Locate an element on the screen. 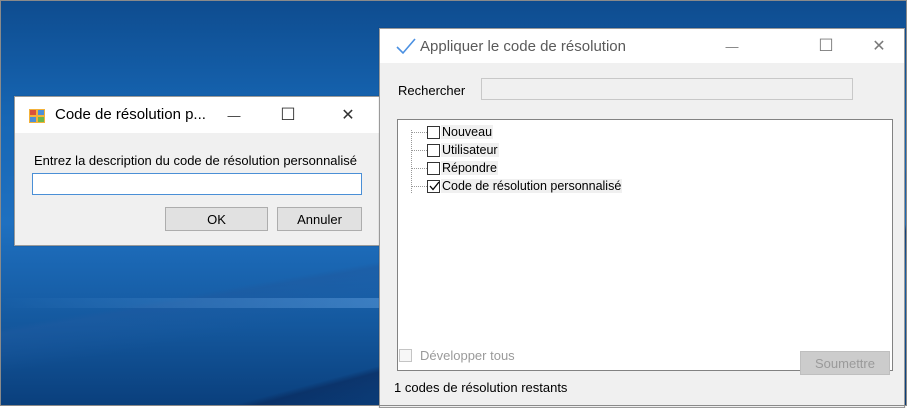 The height and width of the screenshot is (408, 907). tree-item: Utilisateur is located at coordinates (455, 150).